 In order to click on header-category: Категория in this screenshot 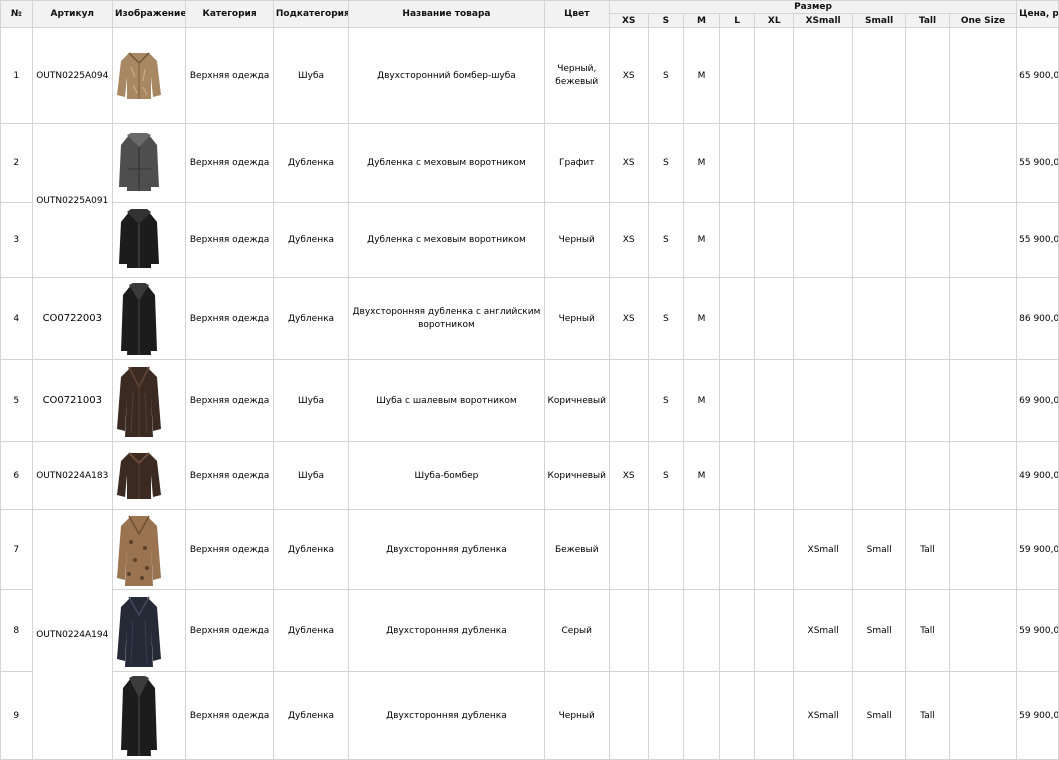, I will do `click(229, 14)`.